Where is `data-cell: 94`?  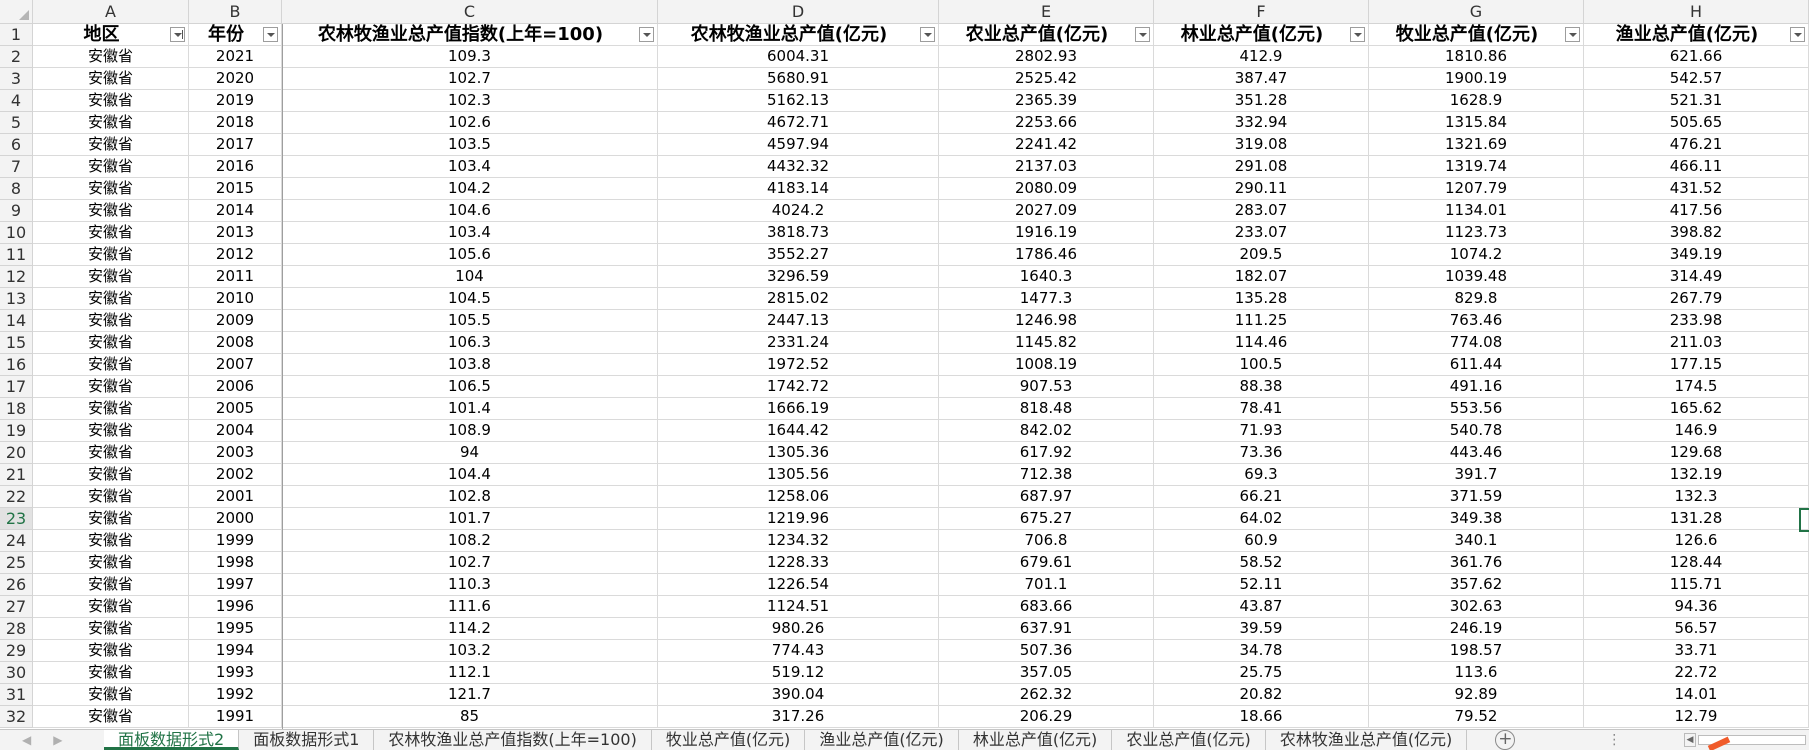
data-cell: 94 is located at coordinates (470, 453).